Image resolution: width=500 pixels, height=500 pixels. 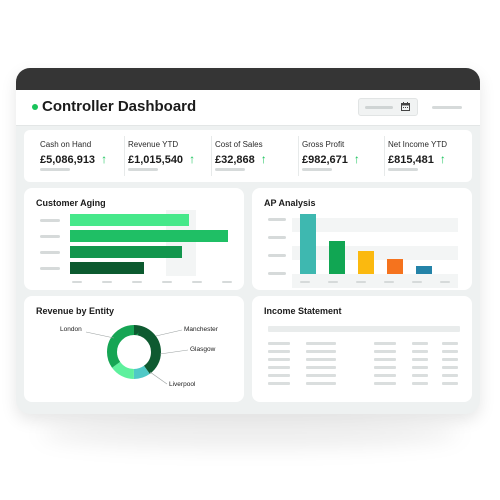 What do you see at coordinates (201, 329) in the screenshot?
I see `donut-label-manchester: Manchester` at bounding box center [201, 329].